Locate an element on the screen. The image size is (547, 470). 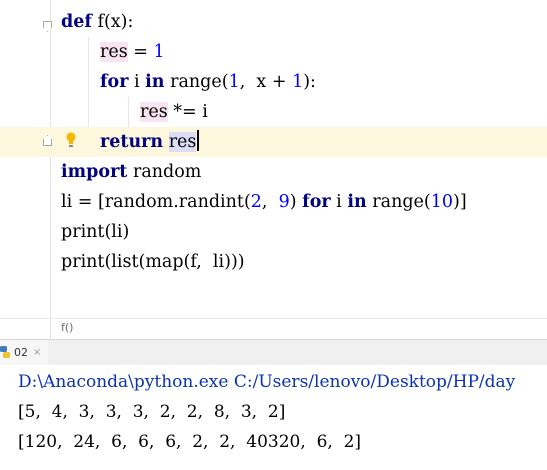
bulb-icon is located at coordinates (71, 140).